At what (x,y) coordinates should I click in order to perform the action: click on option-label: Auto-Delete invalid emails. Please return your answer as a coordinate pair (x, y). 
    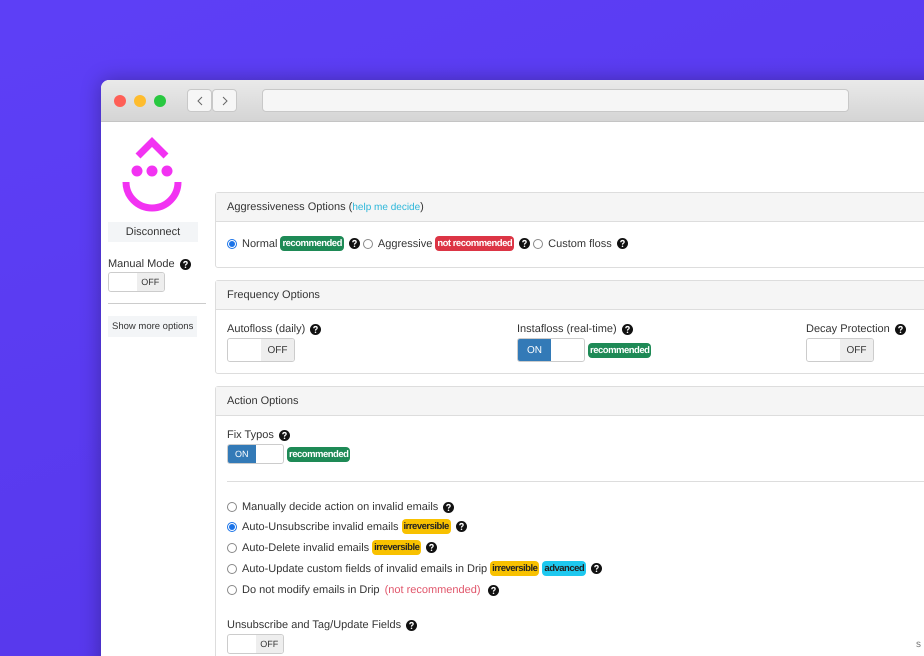
    Looking at the image, I should click on (306, 548).